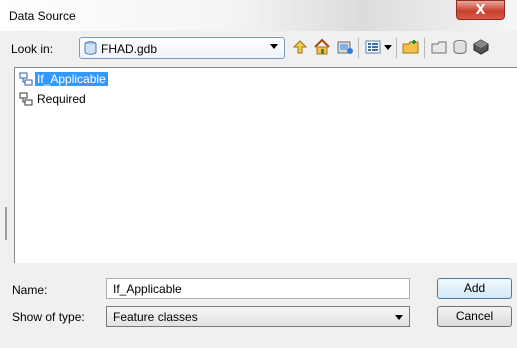 Image resolution: width=517 pixels, height=348 pixels. What do you see at coordinates (7, 165) in the screenshot?
I see `left-edge` at bounding box center [7, 165].